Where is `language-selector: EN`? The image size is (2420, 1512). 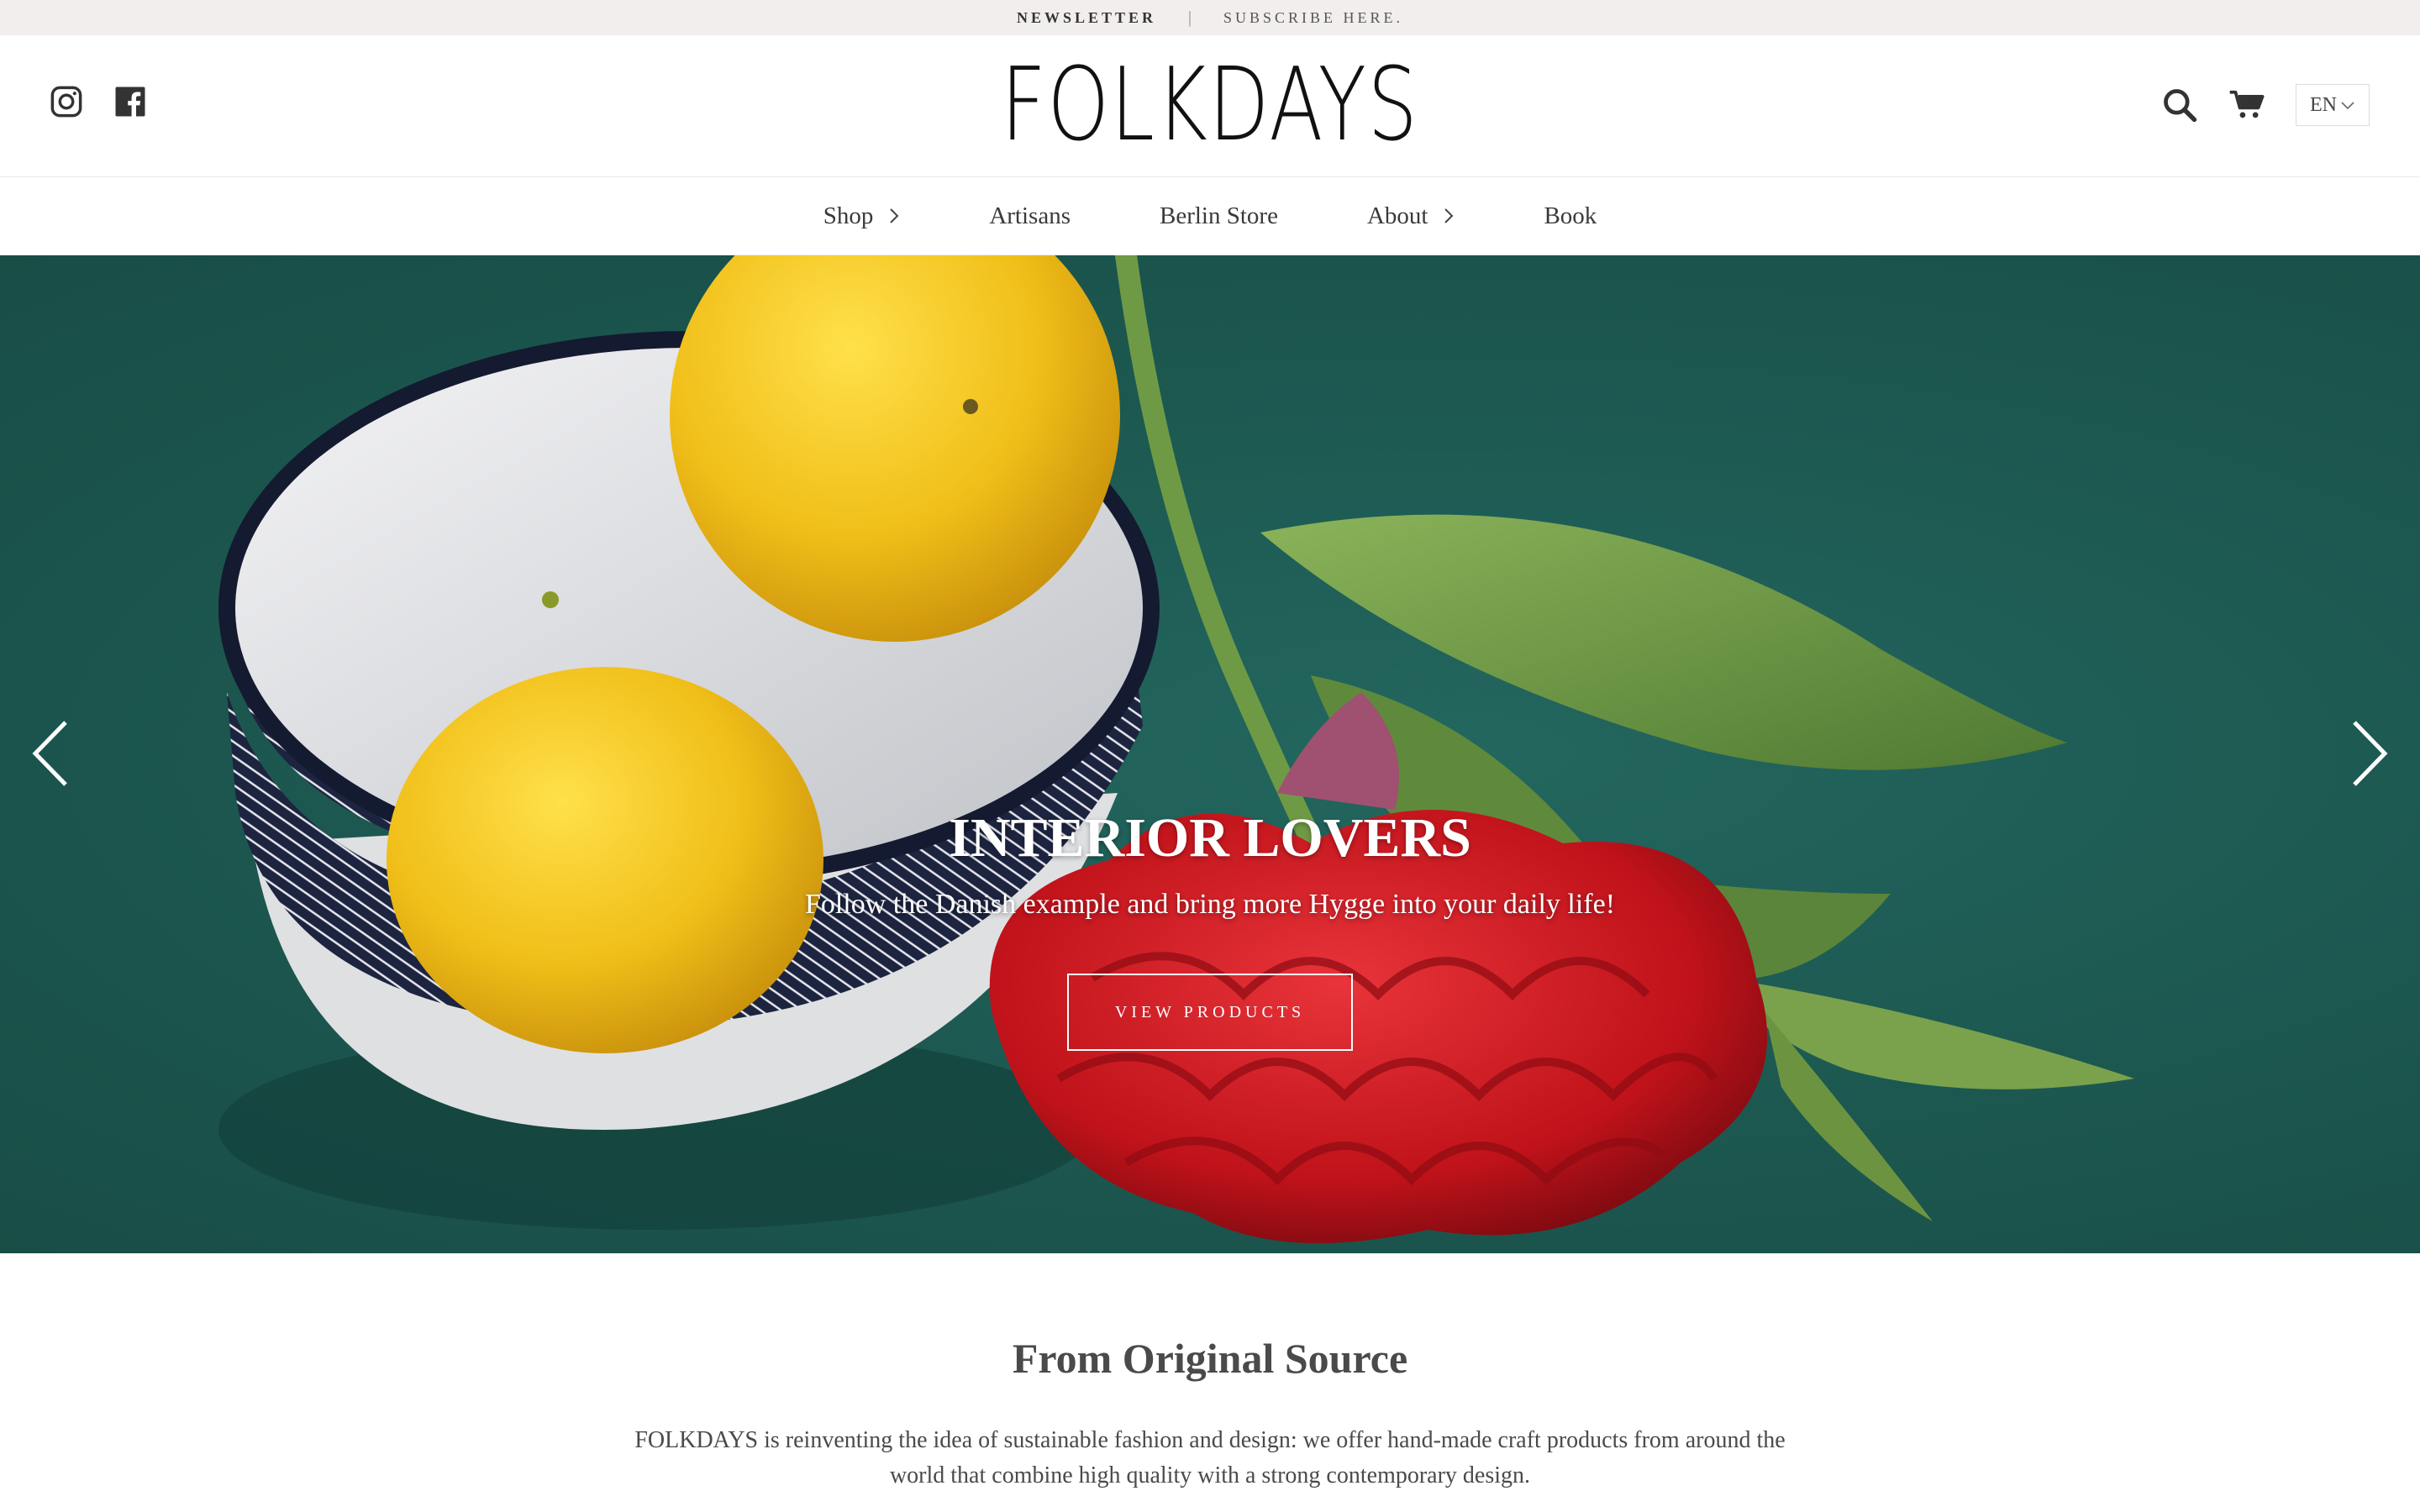
language-selector: EN is located at coordinates (2333, 105).